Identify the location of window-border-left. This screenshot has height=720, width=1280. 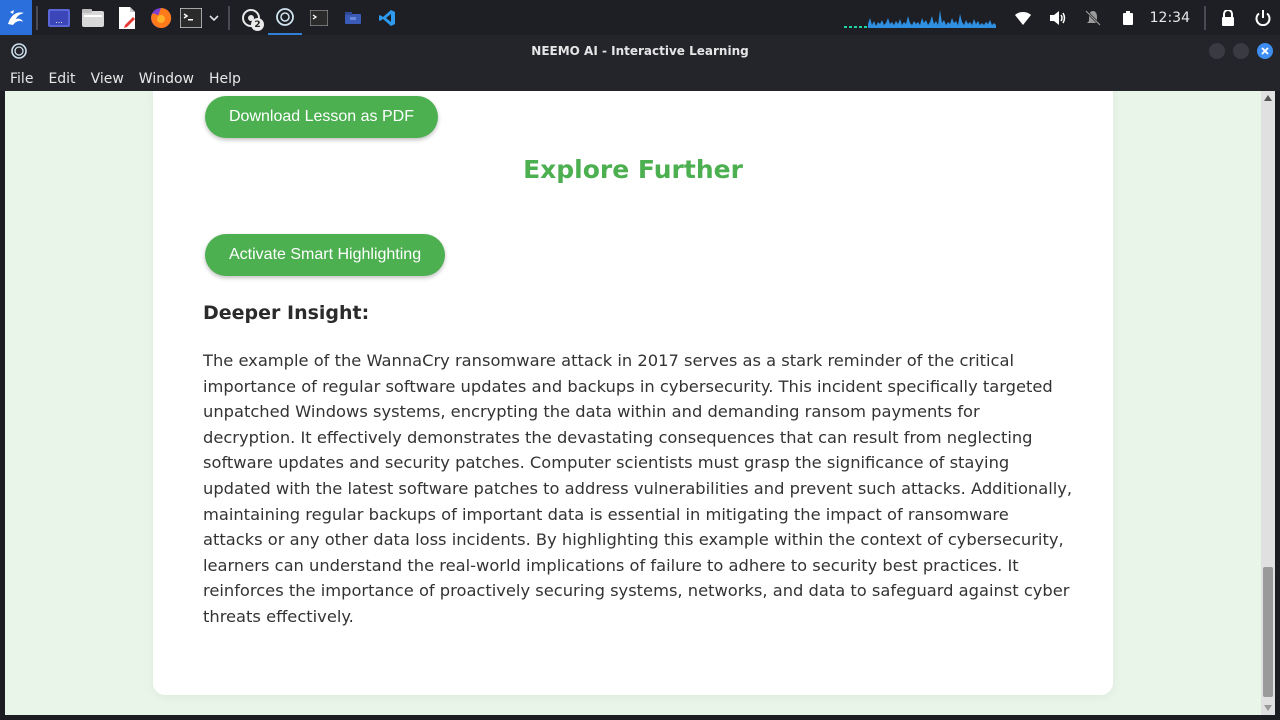
(2, 405).